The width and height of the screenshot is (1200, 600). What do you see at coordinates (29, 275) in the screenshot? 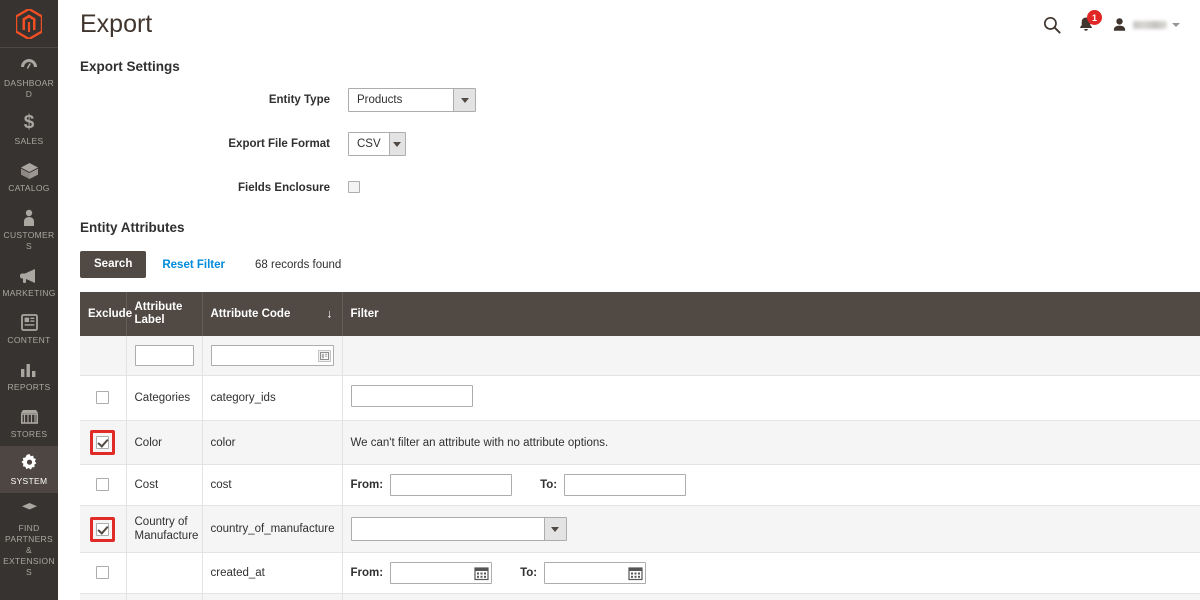
I see `megaphone-icon` at bounding box center [29, 275].